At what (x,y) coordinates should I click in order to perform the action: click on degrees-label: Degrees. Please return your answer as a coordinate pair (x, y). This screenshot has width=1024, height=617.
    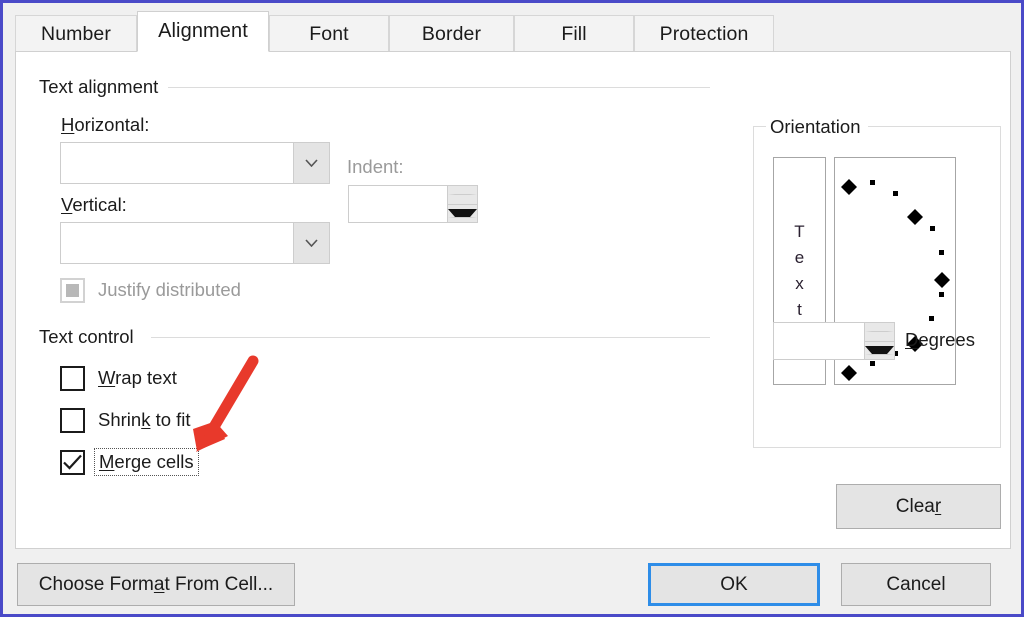
    Looking at the image, I should click on (940, 340).